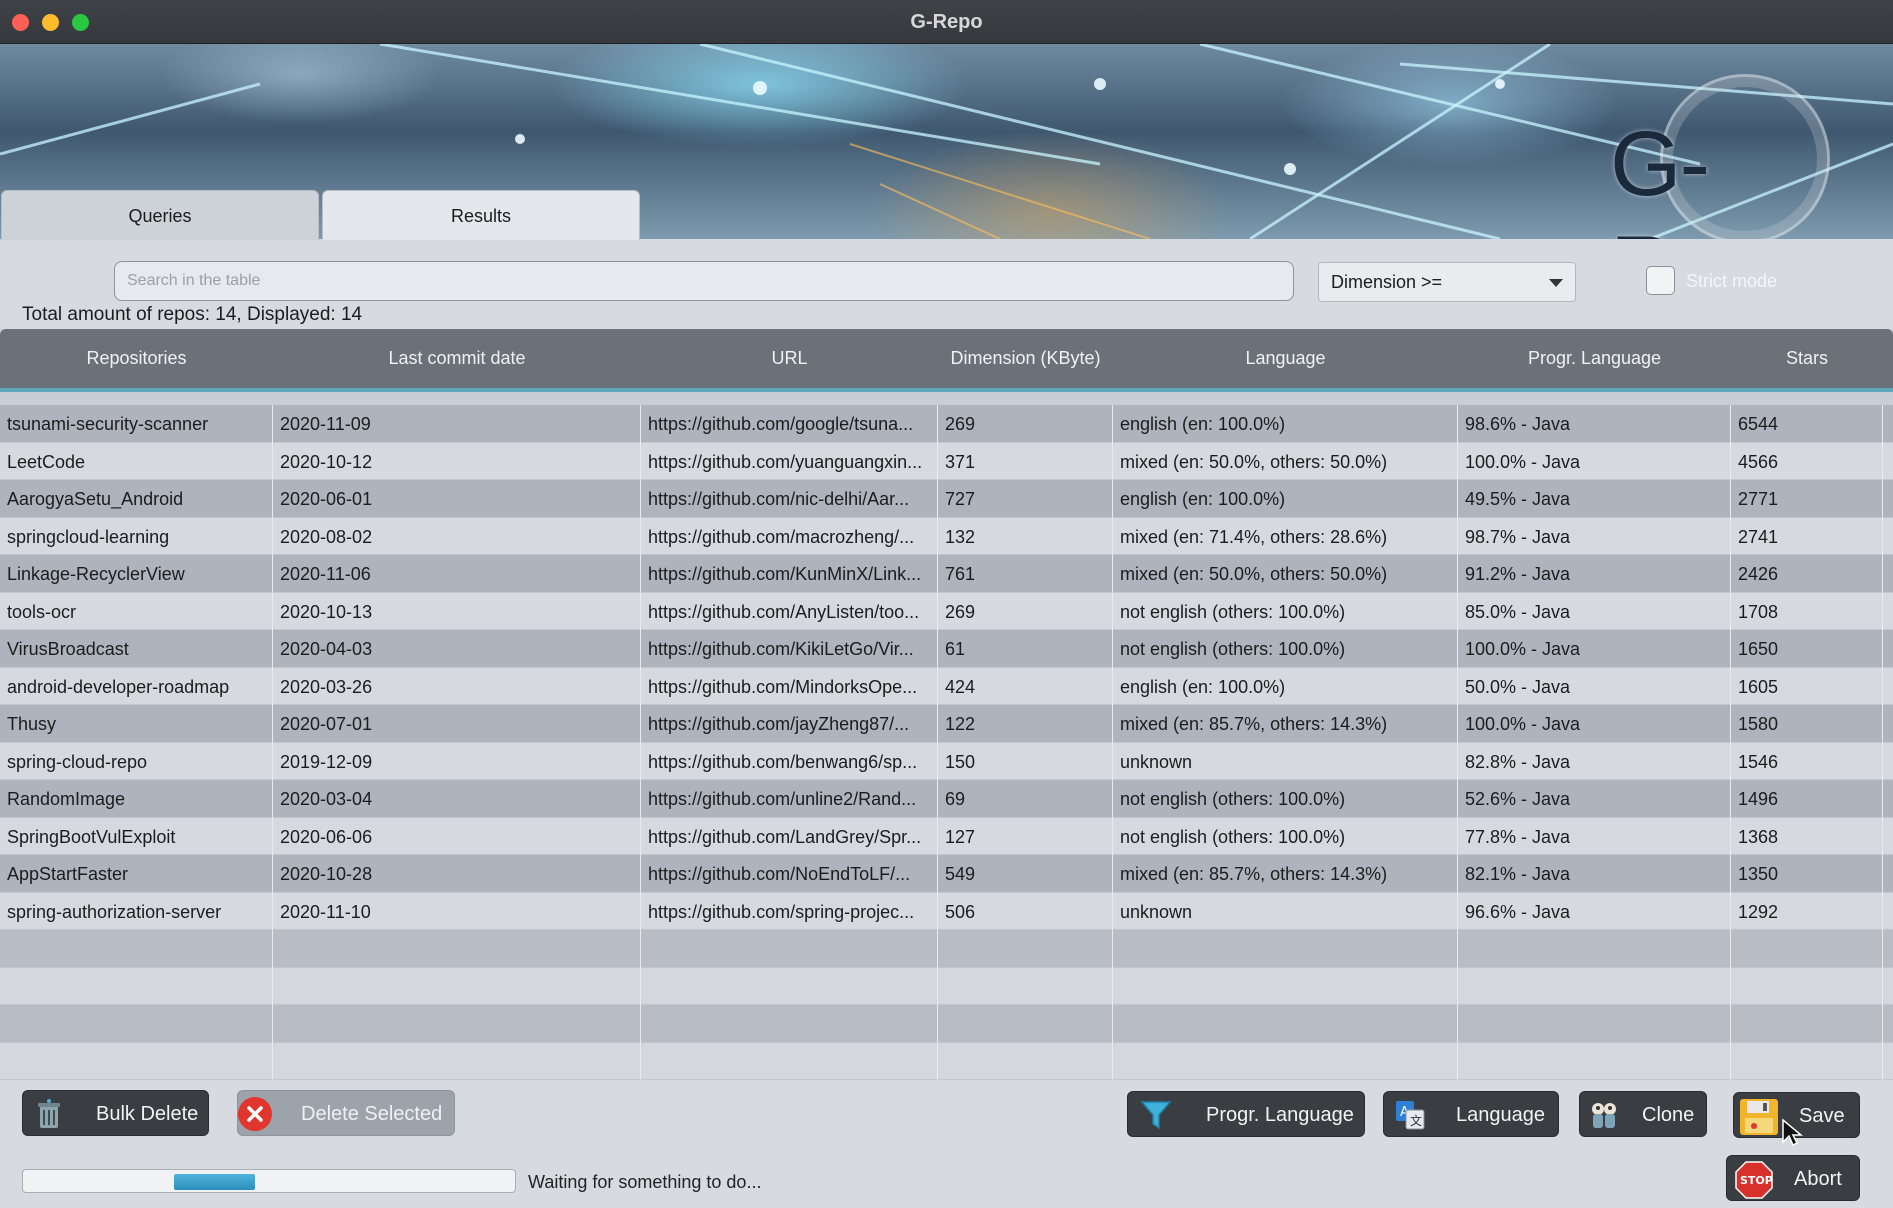  I want to click on tab-results: Results, so click(481, 215).